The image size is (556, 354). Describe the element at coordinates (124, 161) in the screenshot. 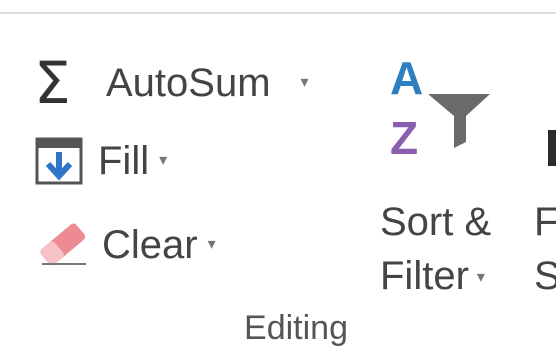

I see `fill-label: Fill` at that location.